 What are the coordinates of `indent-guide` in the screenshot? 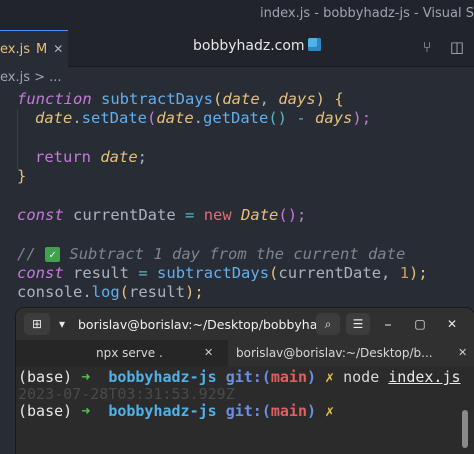 It's located at (17, 139).